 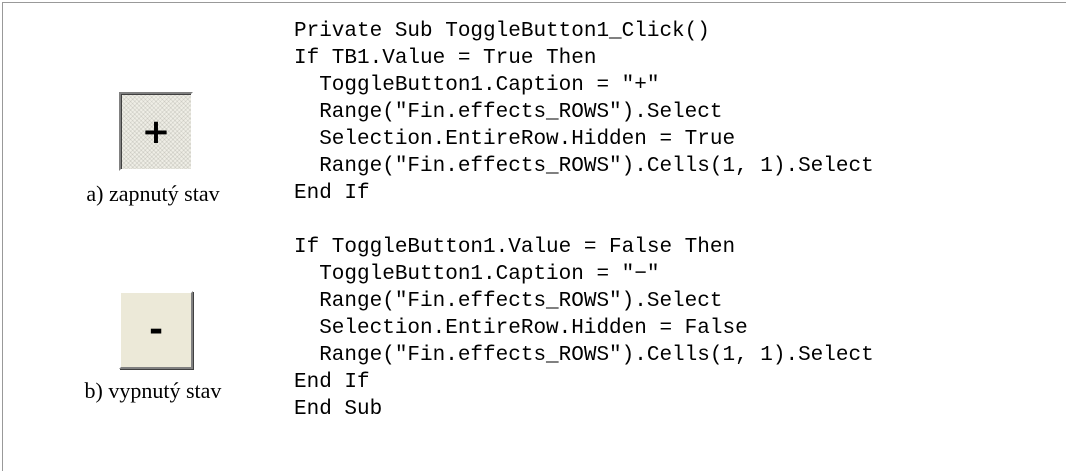 What do you see at coordinates (153, 390) in the screenshot?
I see `caption-toggle-off: b) vypnutý stav` at bounding box center [153, 390].